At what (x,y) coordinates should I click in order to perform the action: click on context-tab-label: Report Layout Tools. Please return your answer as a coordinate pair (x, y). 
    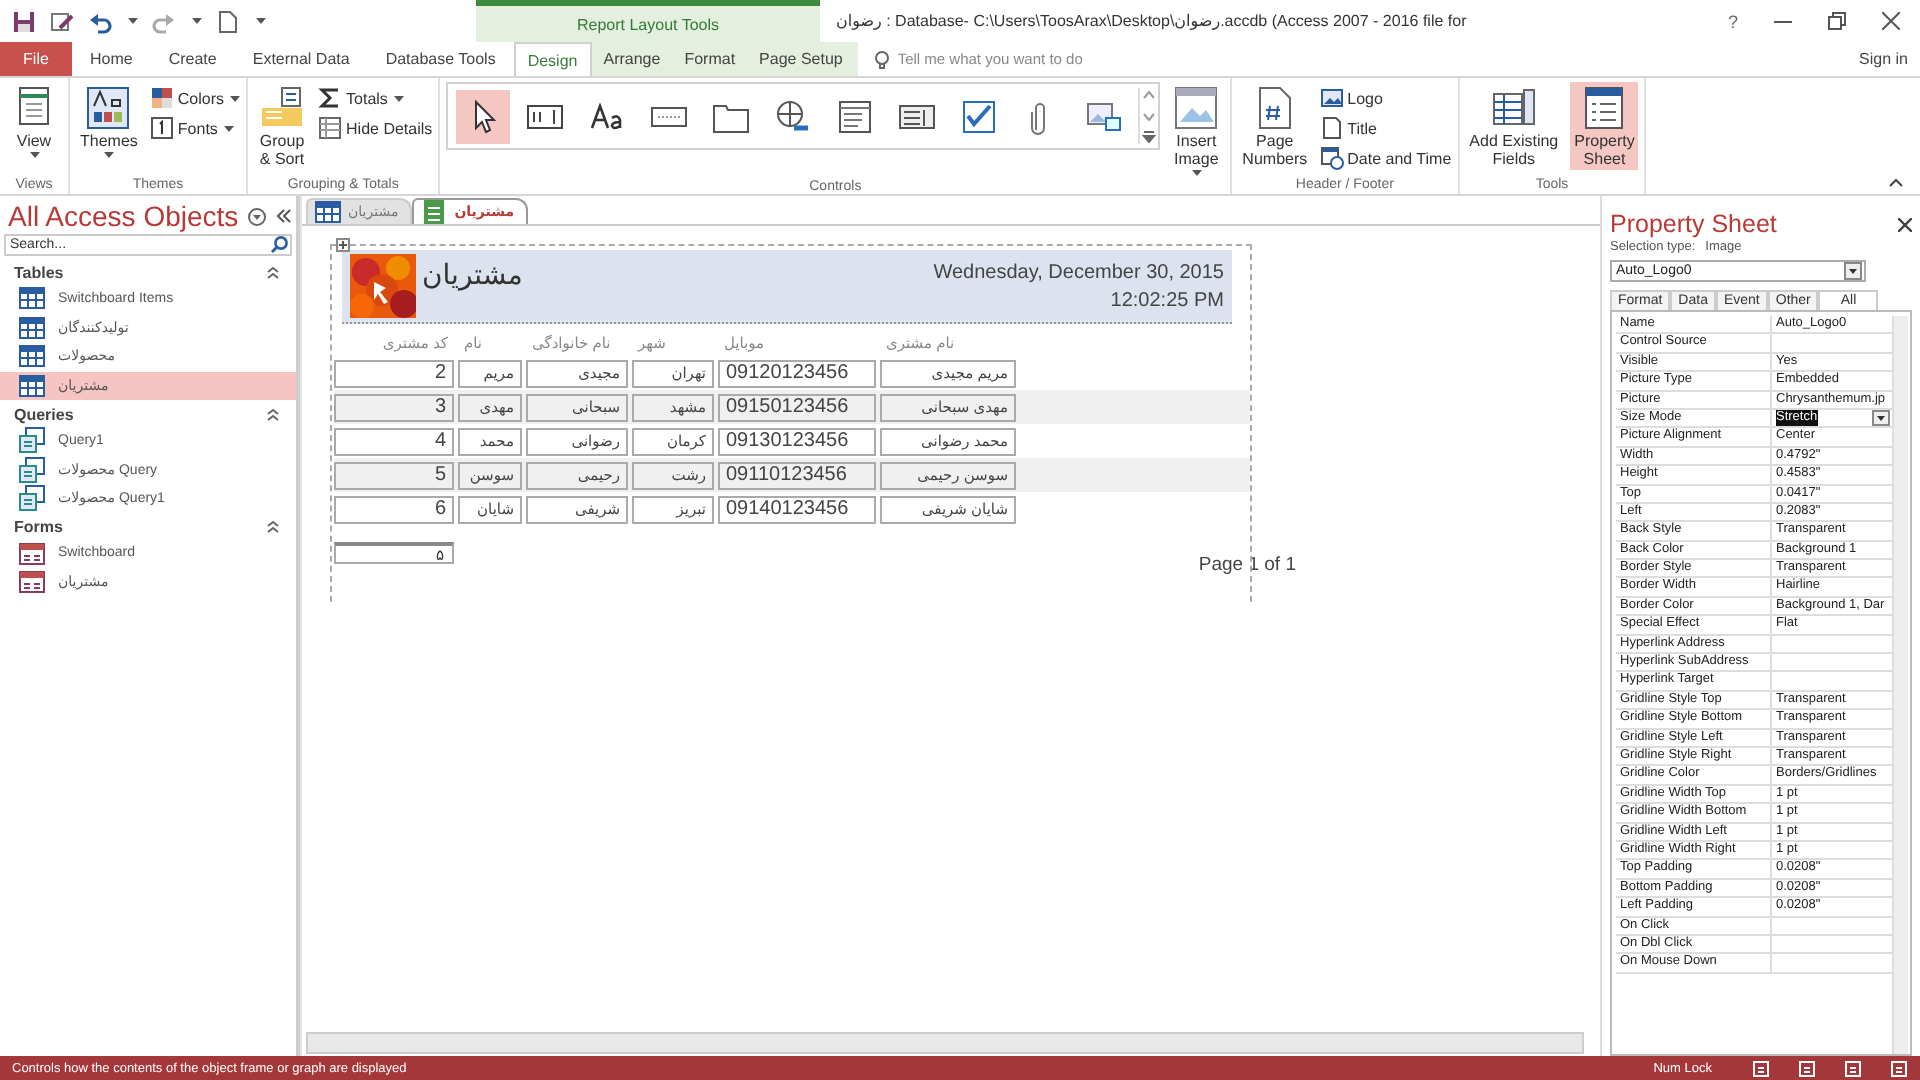
    Looking at the image, I should click on (647, 24).